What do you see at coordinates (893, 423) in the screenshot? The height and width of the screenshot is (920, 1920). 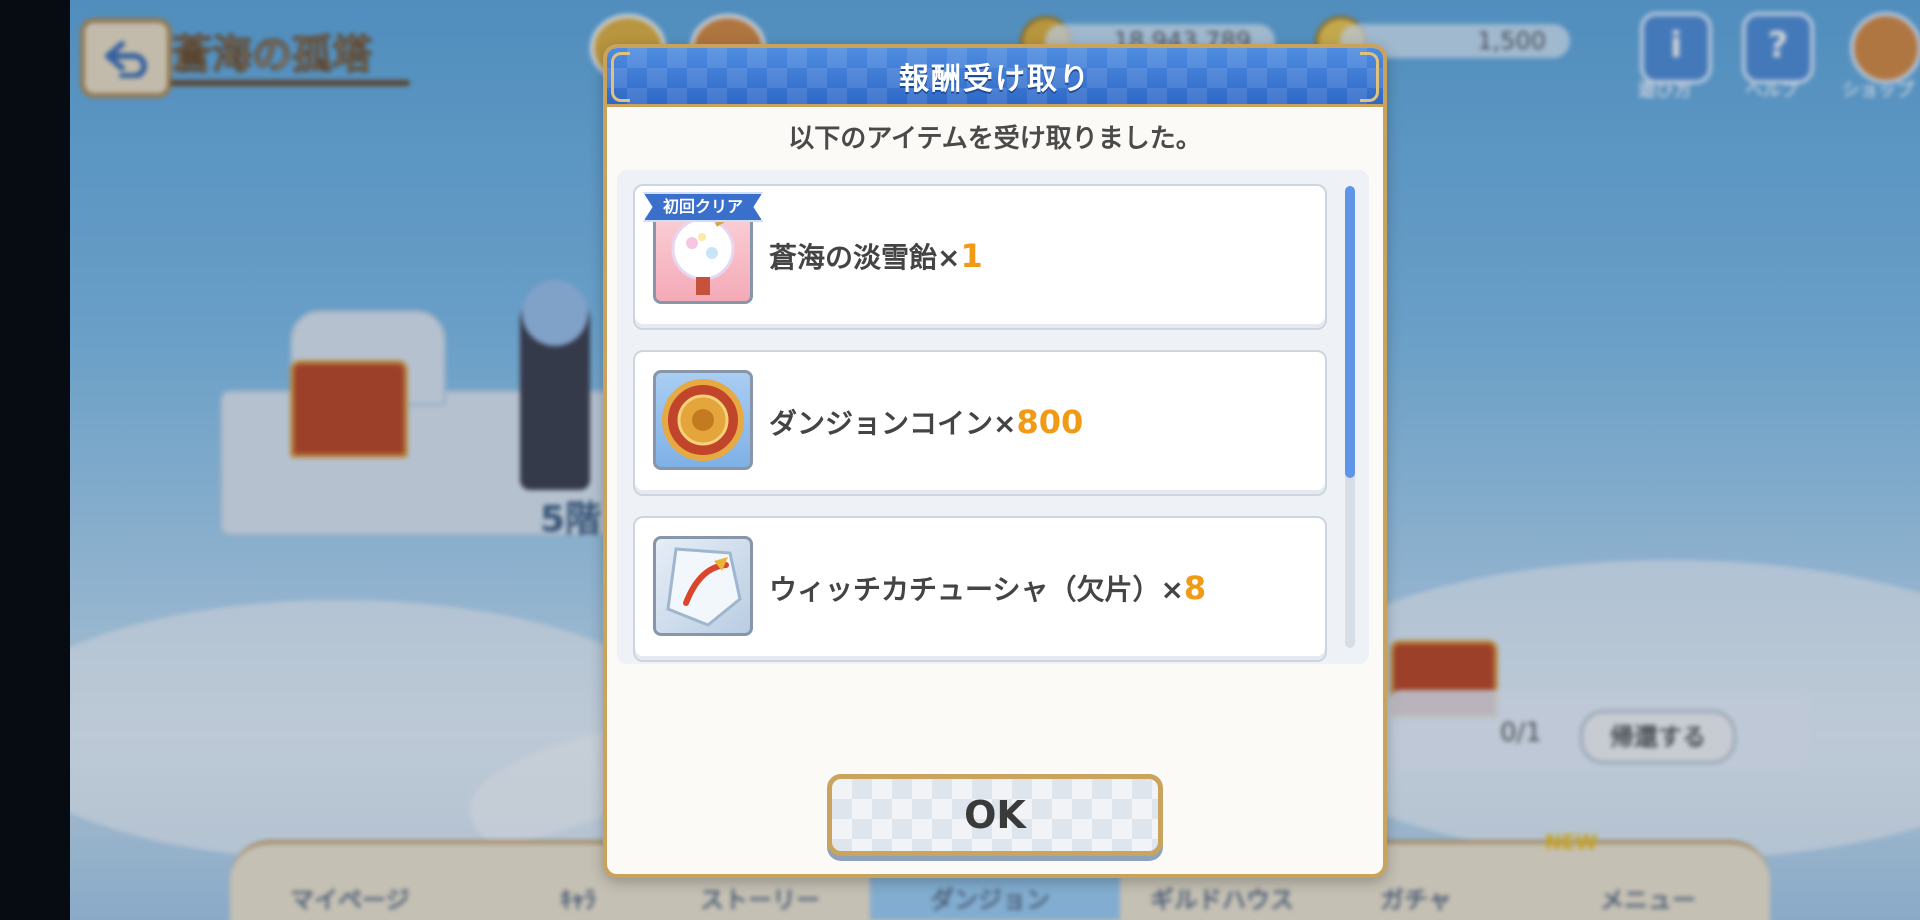 I see `item-name-text: ダンジョンコイン×` at bounding box center [893, 423].